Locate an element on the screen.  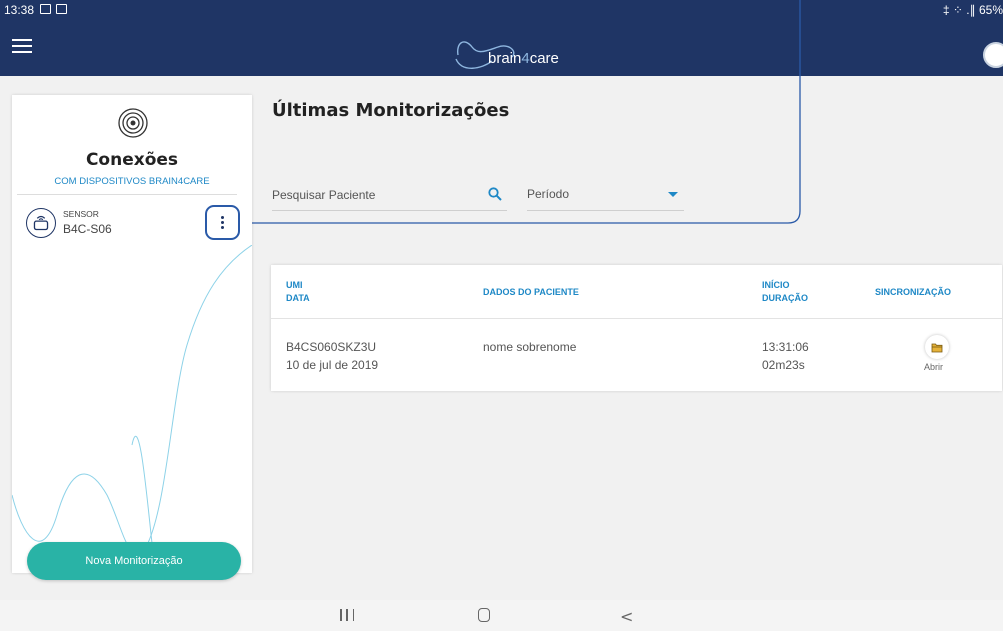
connections-title: Conexões is located at coordinates (132, 160).